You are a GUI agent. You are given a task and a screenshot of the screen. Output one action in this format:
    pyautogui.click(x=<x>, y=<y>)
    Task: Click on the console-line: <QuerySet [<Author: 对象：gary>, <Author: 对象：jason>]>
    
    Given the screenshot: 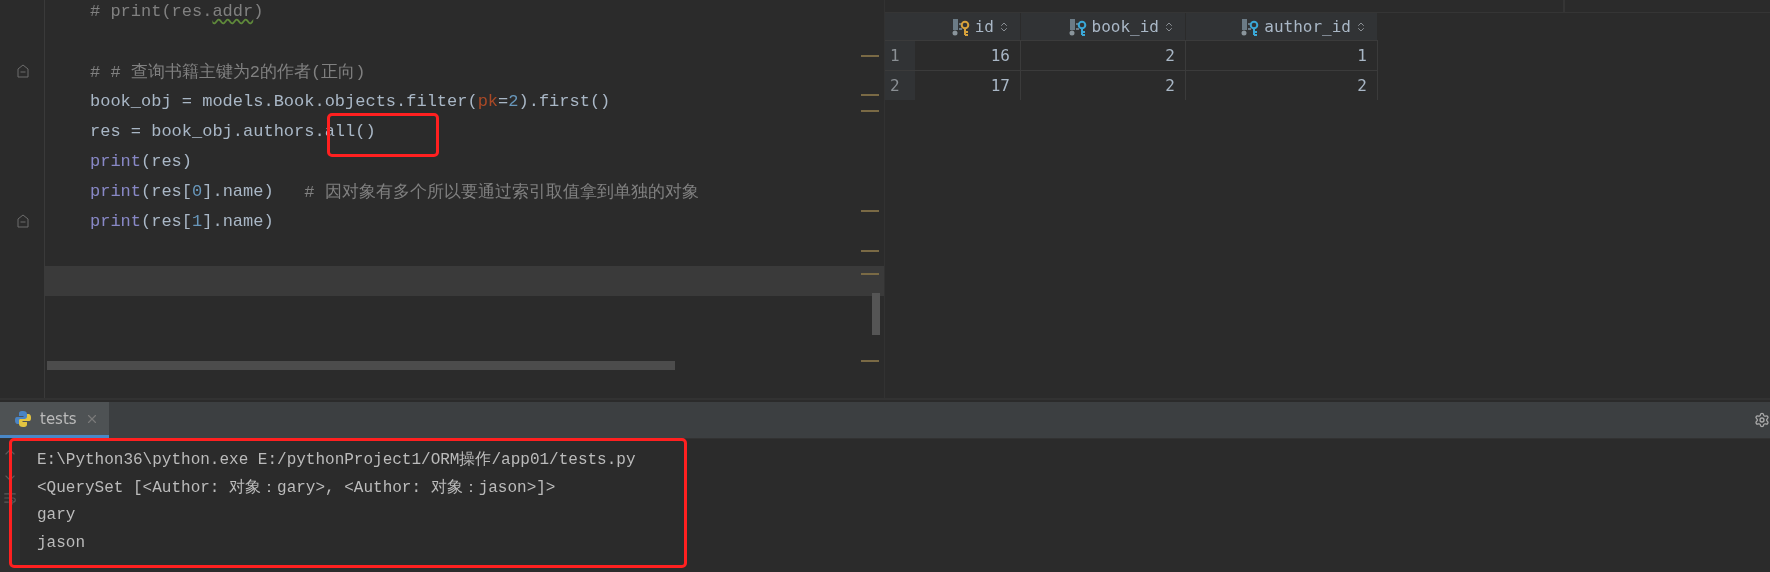 What is the action you would take?
    pyautogui.click(x=297, y=488)
    